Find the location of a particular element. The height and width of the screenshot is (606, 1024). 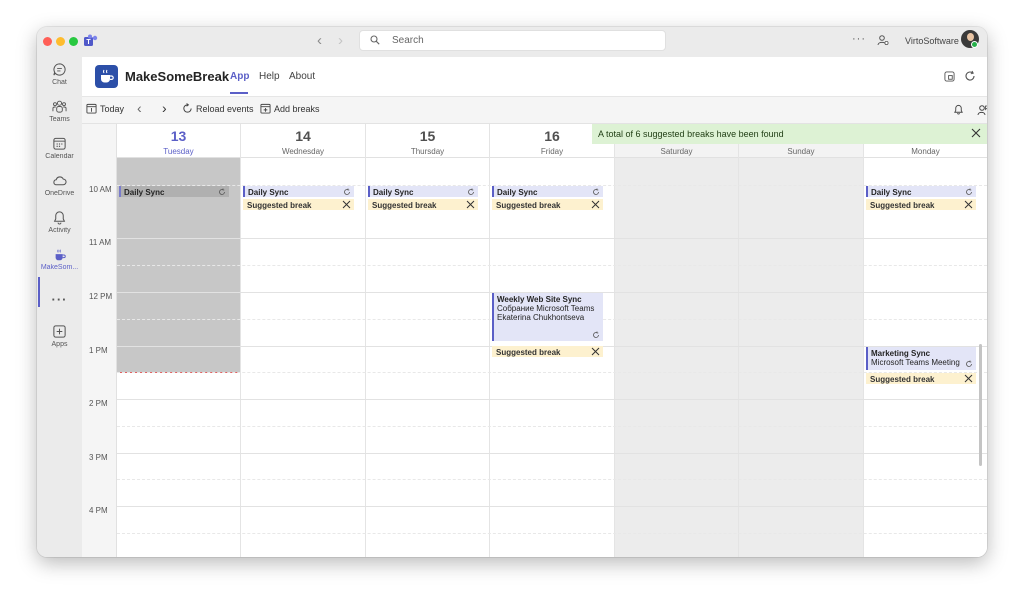

popout-icon is located at coordinates (949, 76).